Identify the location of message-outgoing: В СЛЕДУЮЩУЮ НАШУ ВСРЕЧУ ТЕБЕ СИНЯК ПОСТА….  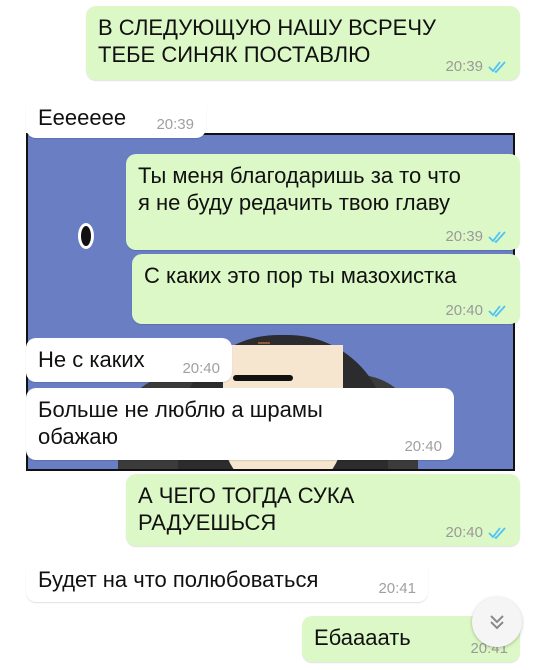
(303, 43).